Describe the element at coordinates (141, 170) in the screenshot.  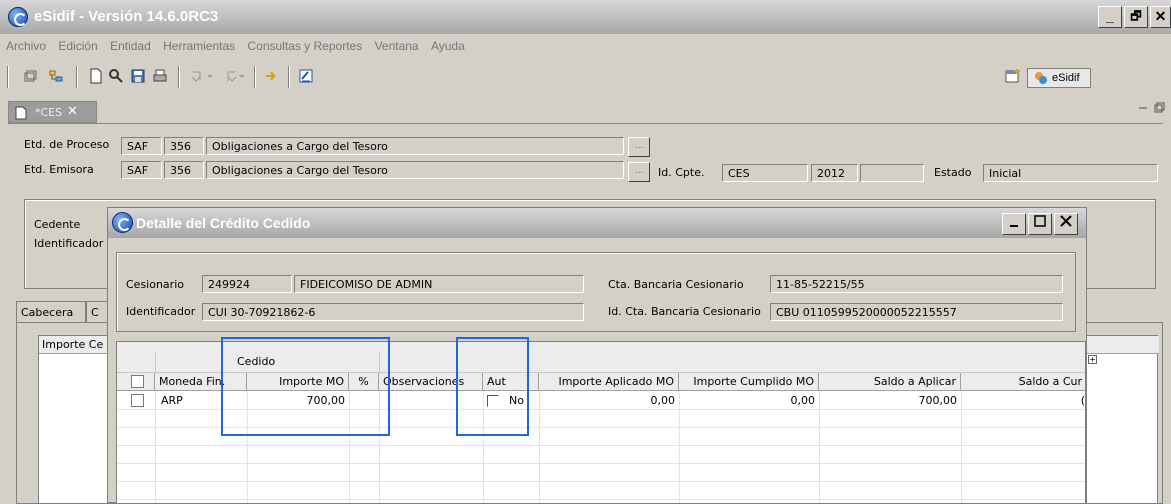
I see `etd-emisora-tipo-field: SAF` at that location.